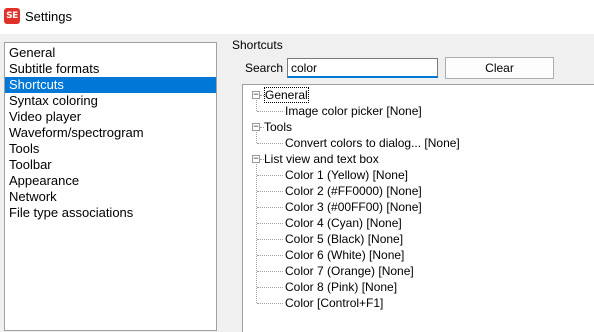 Image resolution: width=594 pixels, height=332 pixels. I want to click on tree-group: − General, so click(418, 95).